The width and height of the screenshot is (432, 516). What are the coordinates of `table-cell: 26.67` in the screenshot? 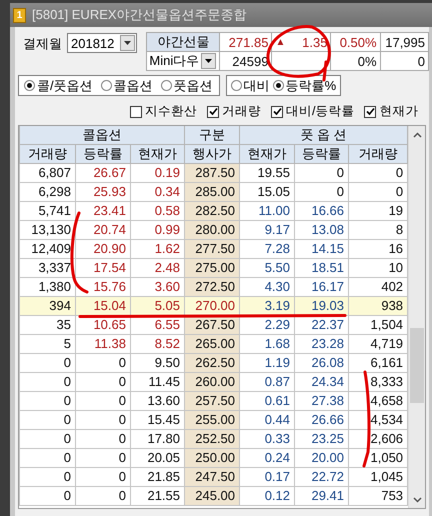 It's located at (103, 173).